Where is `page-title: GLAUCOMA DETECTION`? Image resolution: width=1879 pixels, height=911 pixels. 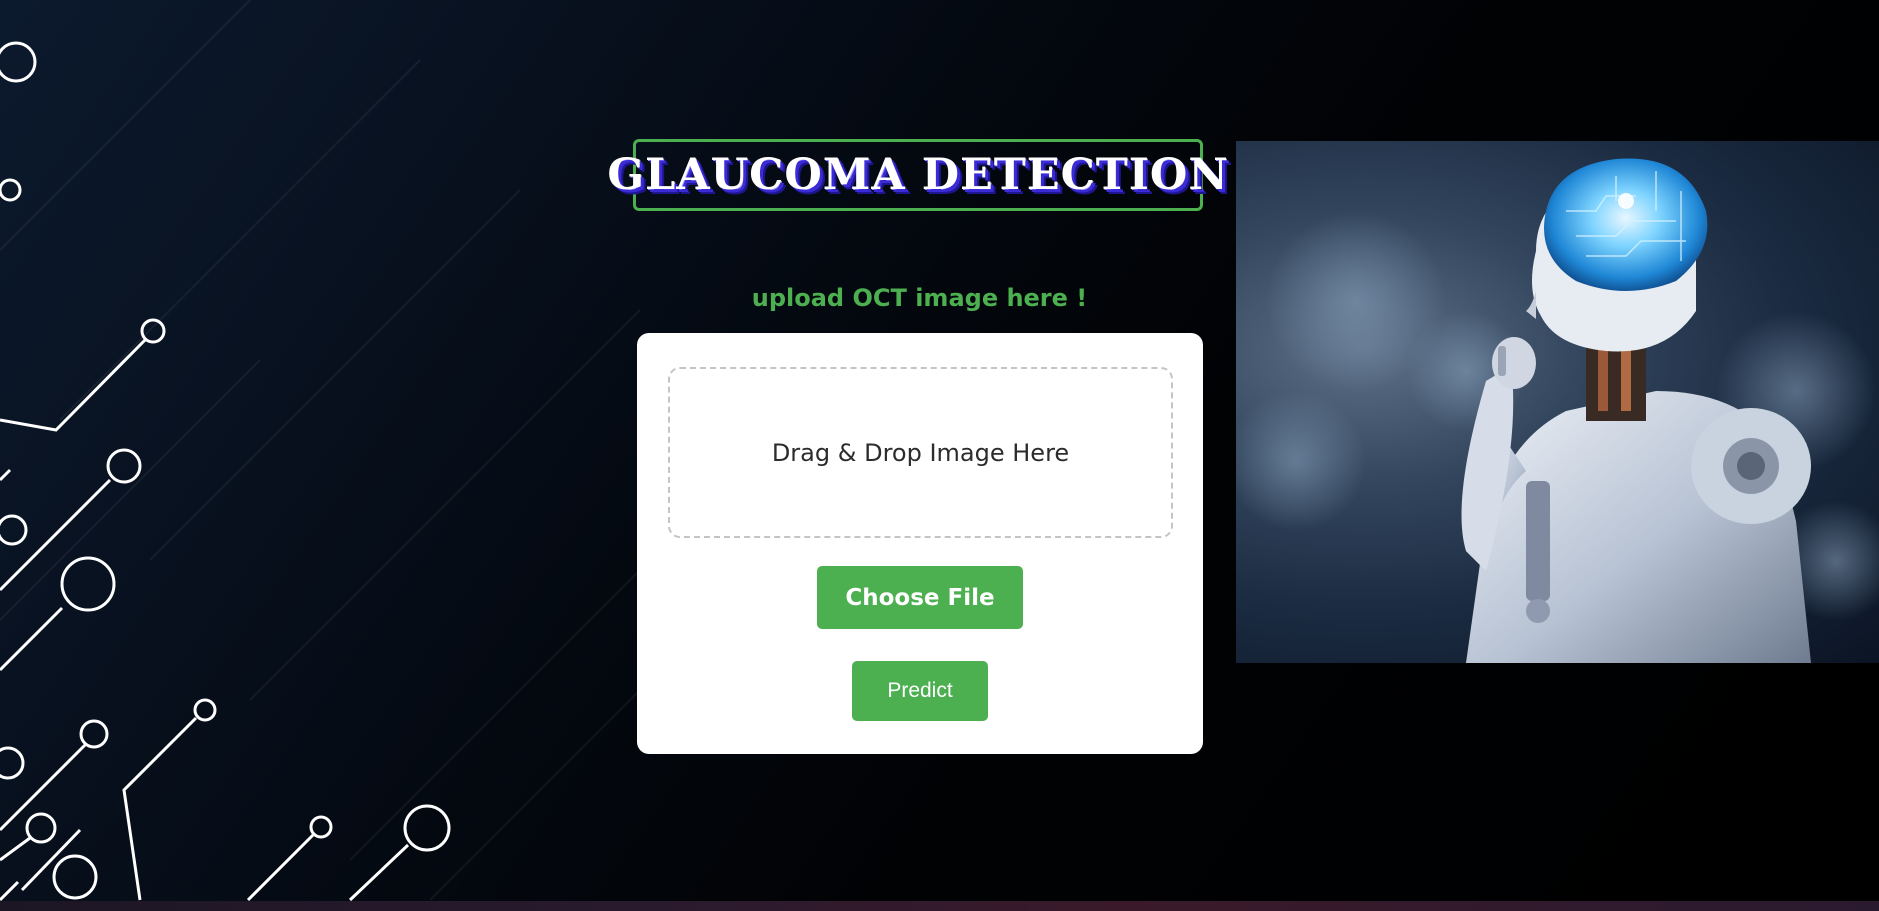 page-title: GLAUCOMA DETECTION is located at coordinates (918, 175).